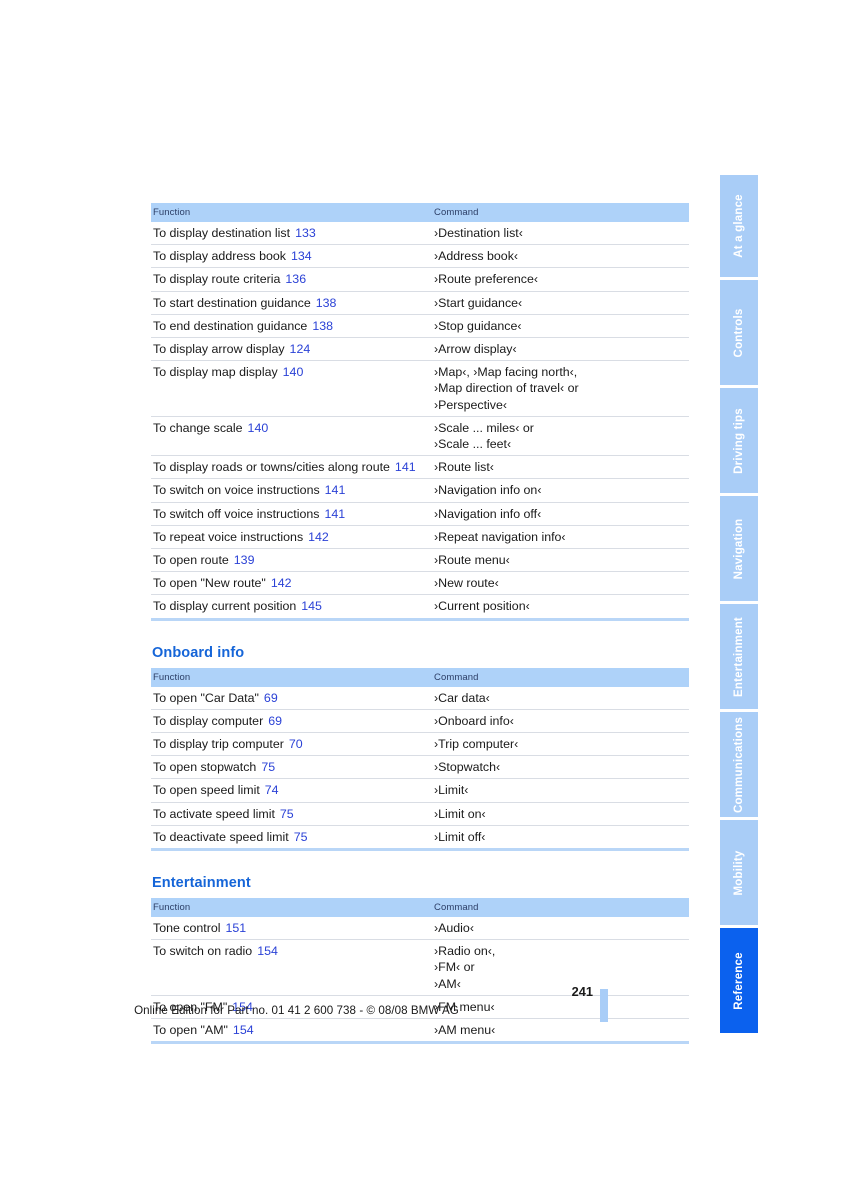  Describe the element at coordinates (269, 790) in the screenshot. I see `page-reference-link: 74` at that location.